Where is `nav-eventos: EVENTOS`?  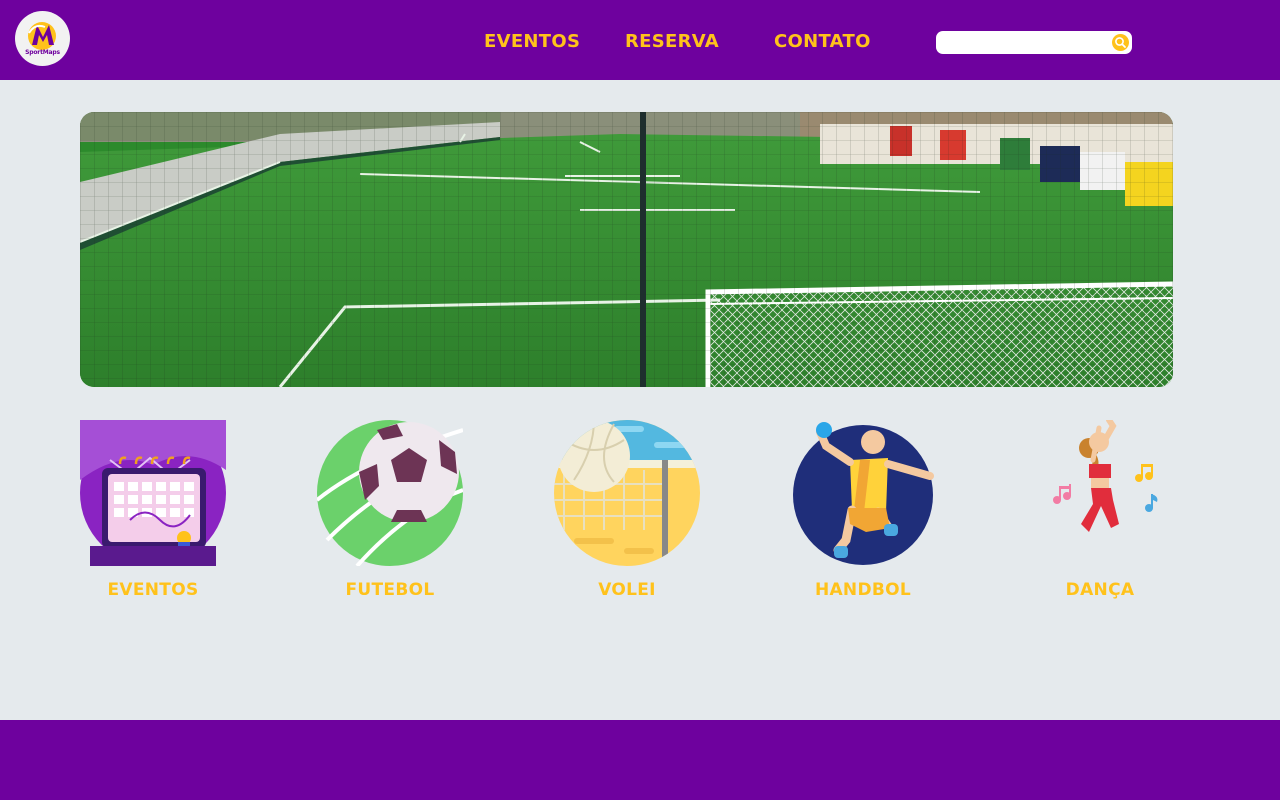 nav-eventos: EVENTOS is located at coordinates (532, 42).